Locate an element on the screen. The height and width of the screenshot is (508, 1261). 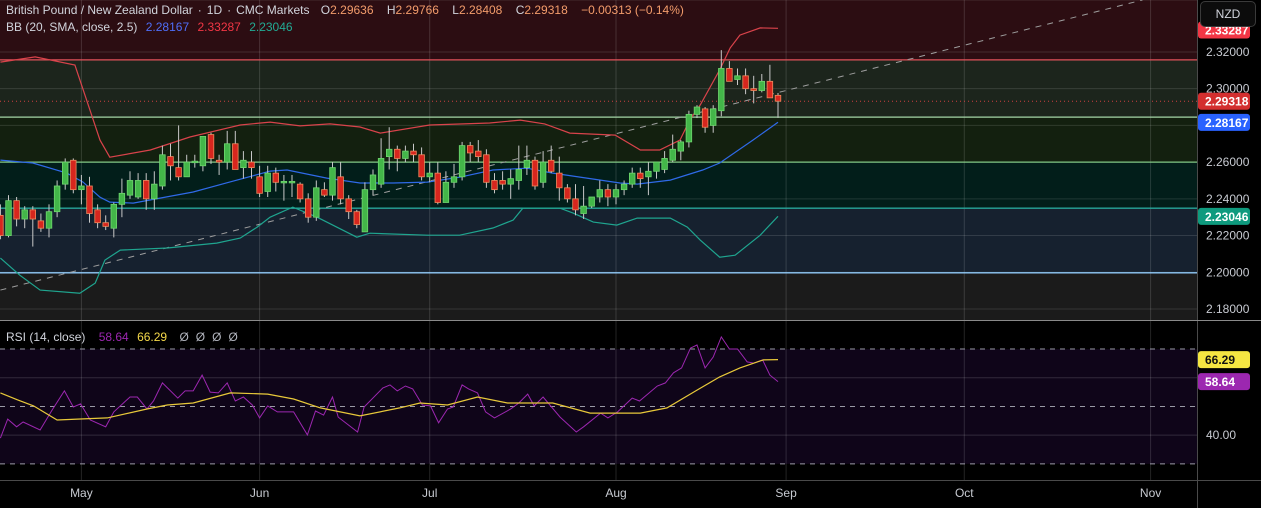
price-tick-label: 2.32000 is located at coordinates (1228, 52).